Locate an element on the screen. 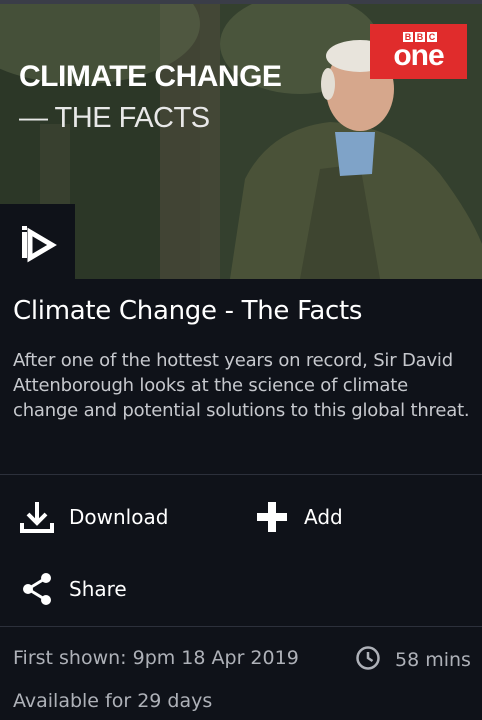  first-shown-text: First shown: 9pm 18 Apr 2019 is located at coordinates (156, 658).